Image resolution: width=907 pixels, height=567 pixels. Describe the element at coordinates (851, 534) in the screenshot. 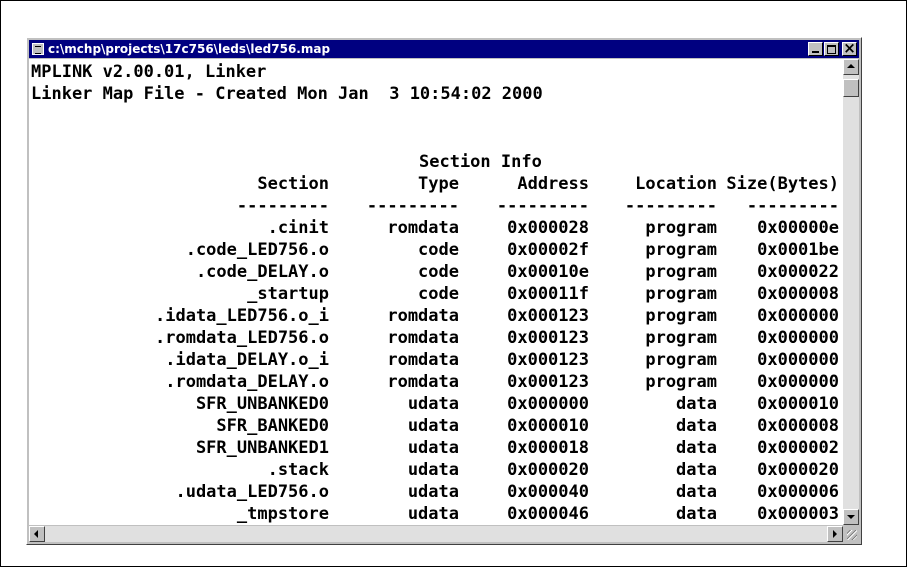

I see `resize-grip-icon` at that location.